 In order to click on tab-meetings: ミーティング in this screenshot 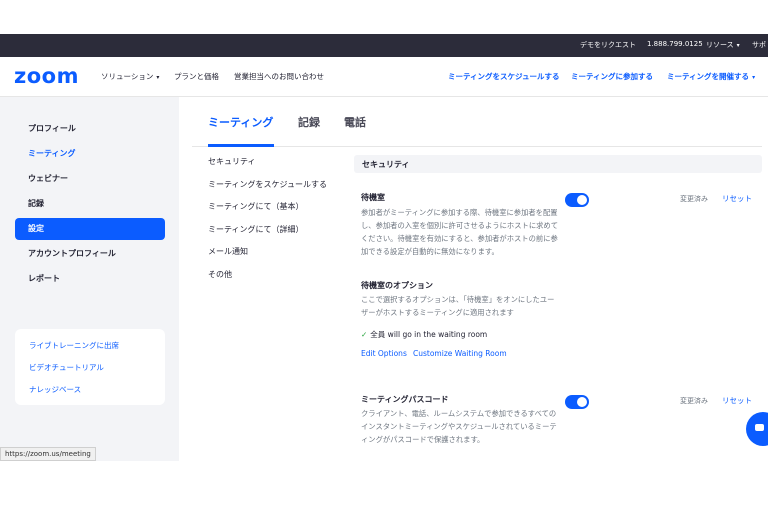, I will do `click(240, 122)`.